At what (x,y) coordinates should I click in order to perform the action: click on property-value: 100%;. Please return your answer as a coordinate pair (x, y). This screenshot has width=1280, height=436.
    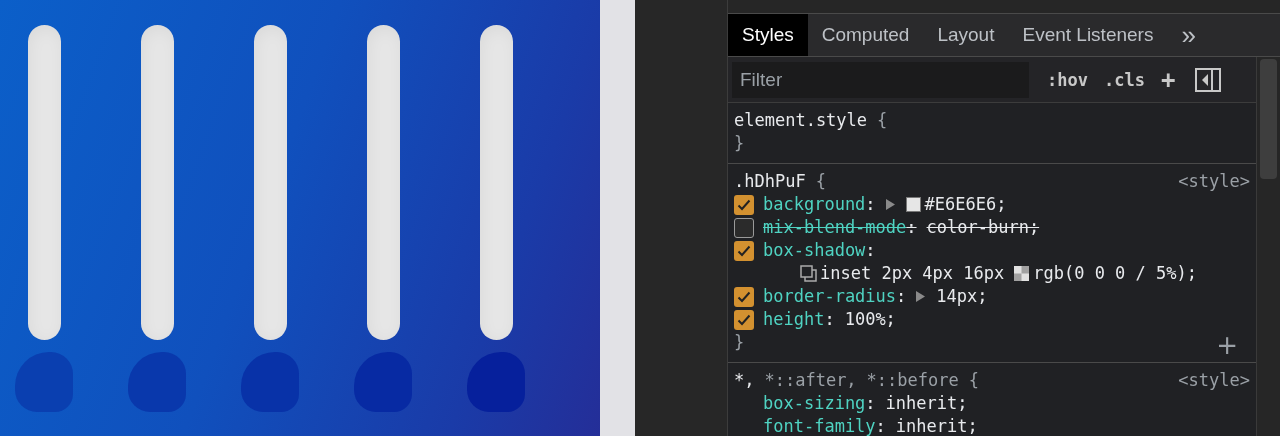
    Looking at the image, I should click on (870, 319).